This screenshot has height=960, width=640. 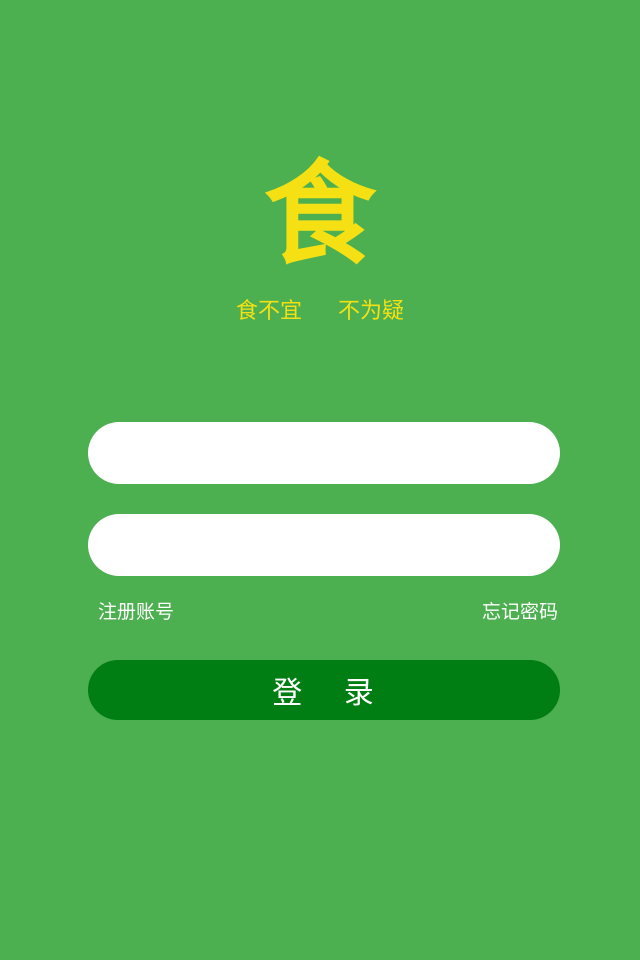 I want to click on app-logo: 食, so click(x=320, y=215).